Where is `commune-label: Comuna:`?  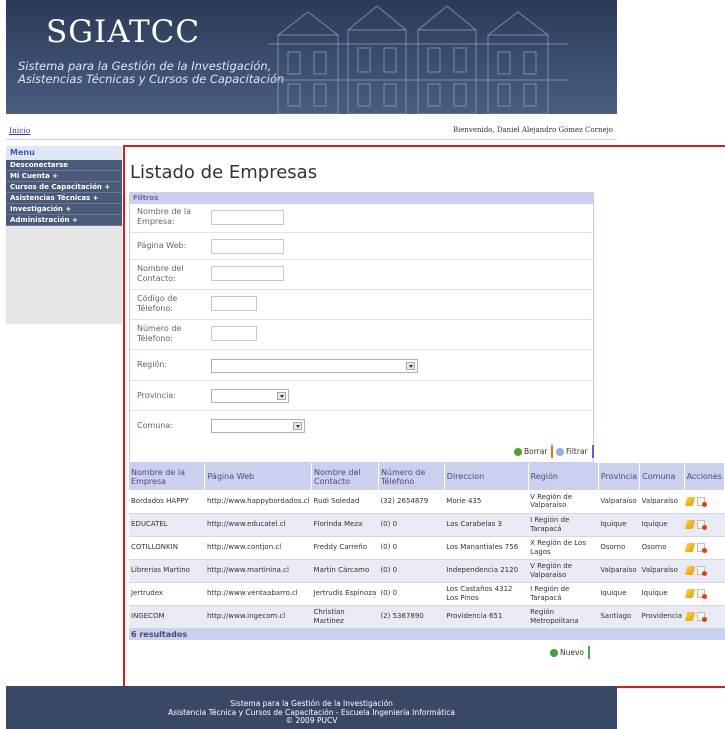
commune-label: Comuna: is located at coordinates (155, 425).